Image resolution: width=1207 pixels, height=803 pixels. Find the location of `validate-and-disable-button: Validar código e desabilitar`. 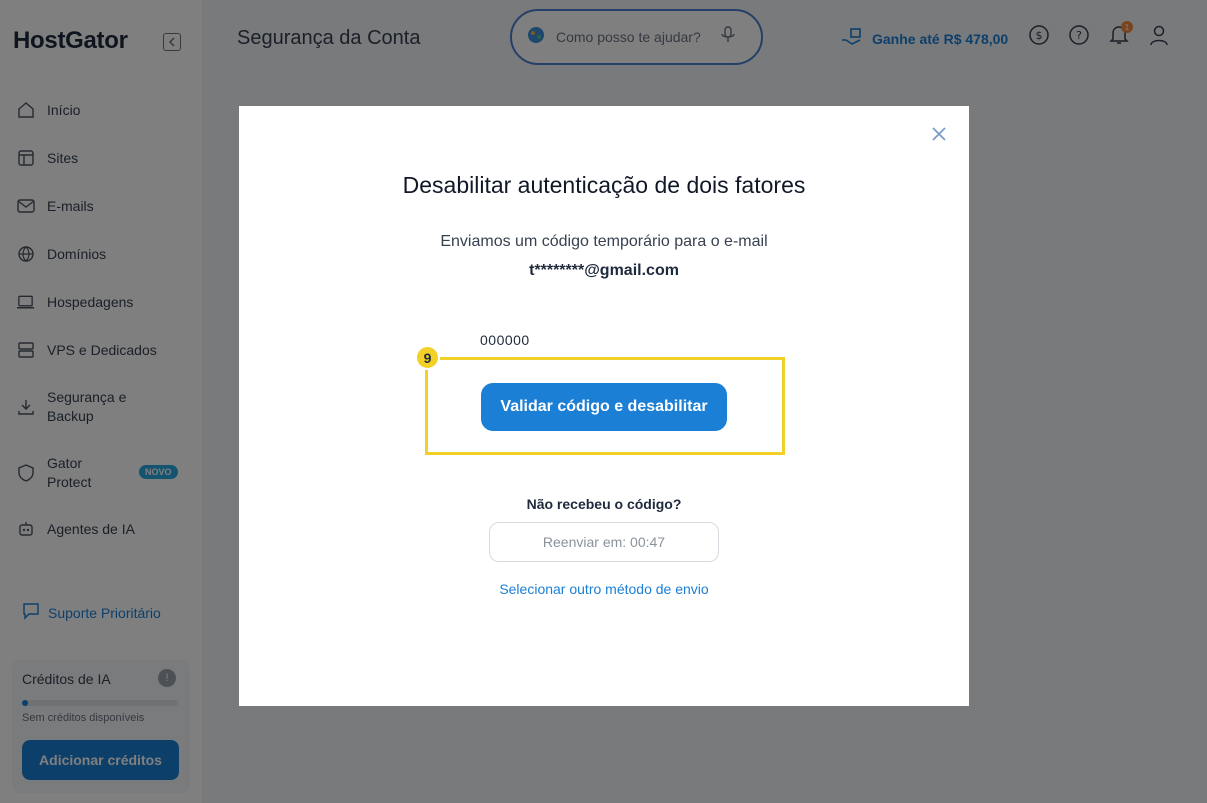

validate-and-disable-button: Validar código e desabilitar is located at coordinates (604, 407).